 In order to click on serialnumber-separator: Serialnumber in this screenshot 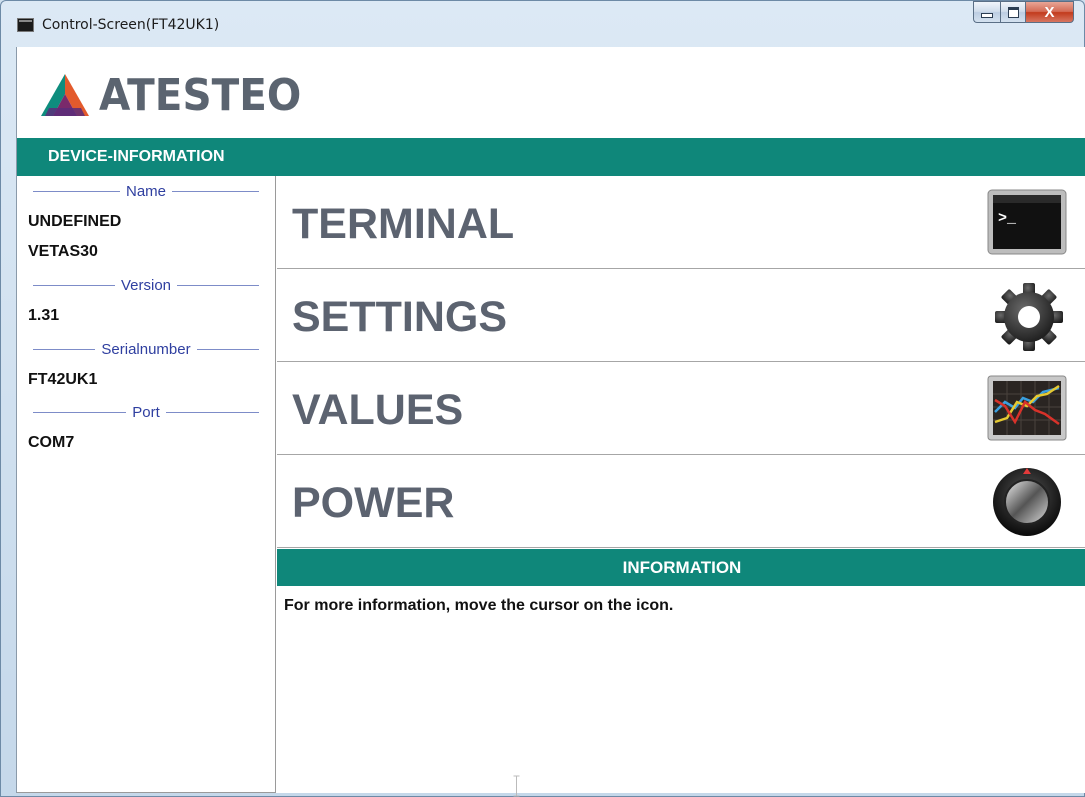, I will do `click(146, 349)`.